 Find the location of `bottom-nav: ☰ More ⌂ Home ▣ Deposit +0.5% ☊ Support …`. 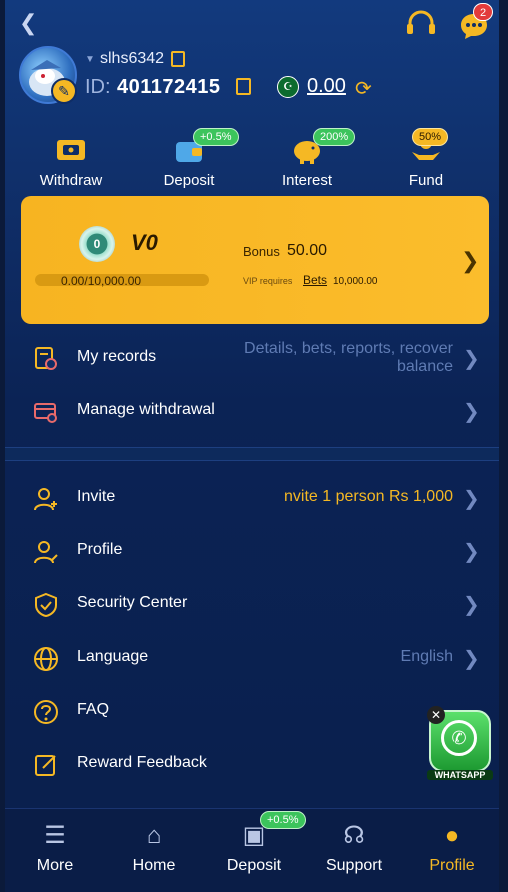

bottom-nav: ☰ More ⌂ Home ▣ Deposit +0.5% ☊ Support … is located at coordinates (252, 850).